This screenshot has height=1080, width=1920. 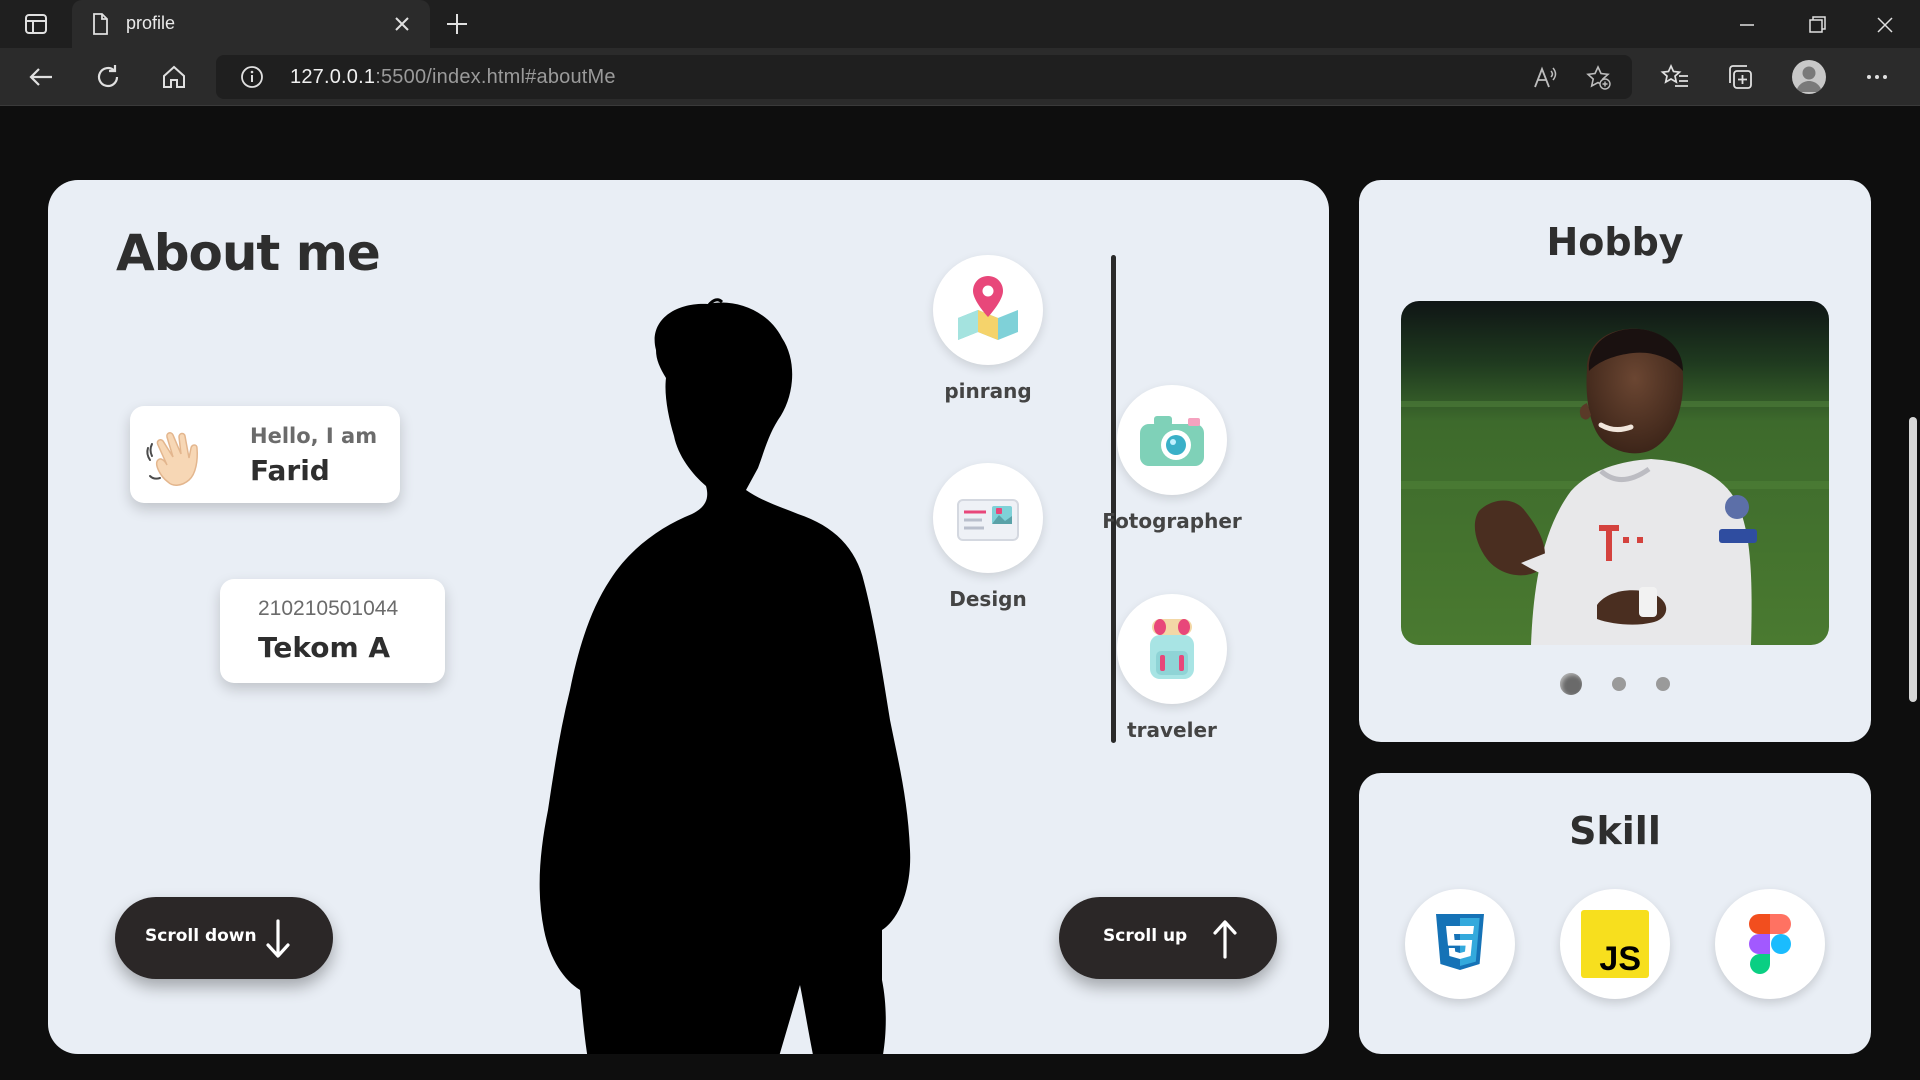 I want to click on student-id: 210210501044, so click(x=328, y=608).